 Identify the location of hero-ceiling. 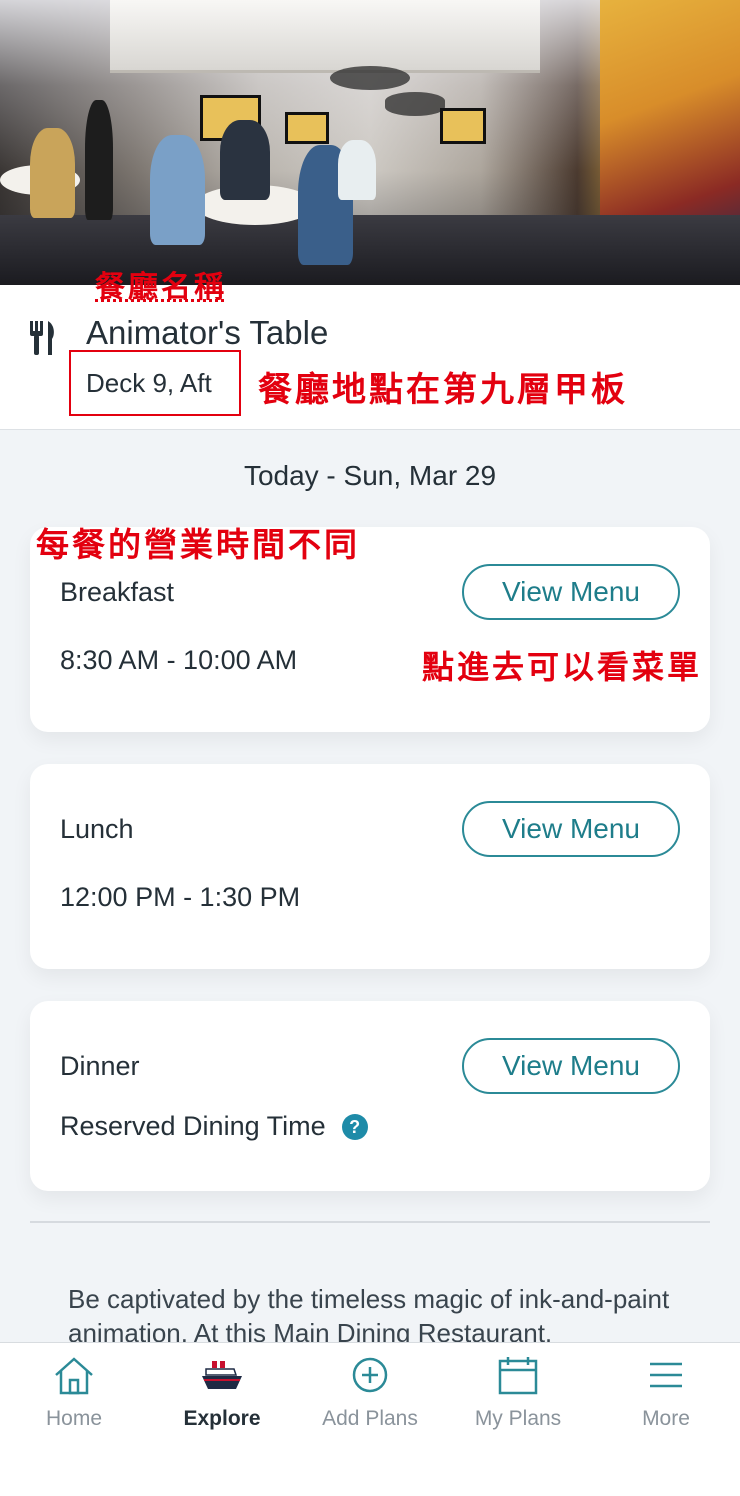
(325, 36).